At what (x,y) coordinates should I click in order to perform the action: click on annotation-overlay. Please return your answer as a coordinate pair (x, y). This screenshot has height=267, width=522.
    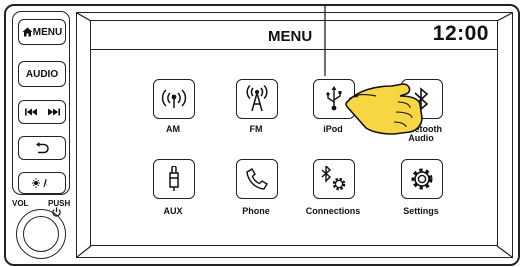
    Looking at the image, I should click on (373, 70).